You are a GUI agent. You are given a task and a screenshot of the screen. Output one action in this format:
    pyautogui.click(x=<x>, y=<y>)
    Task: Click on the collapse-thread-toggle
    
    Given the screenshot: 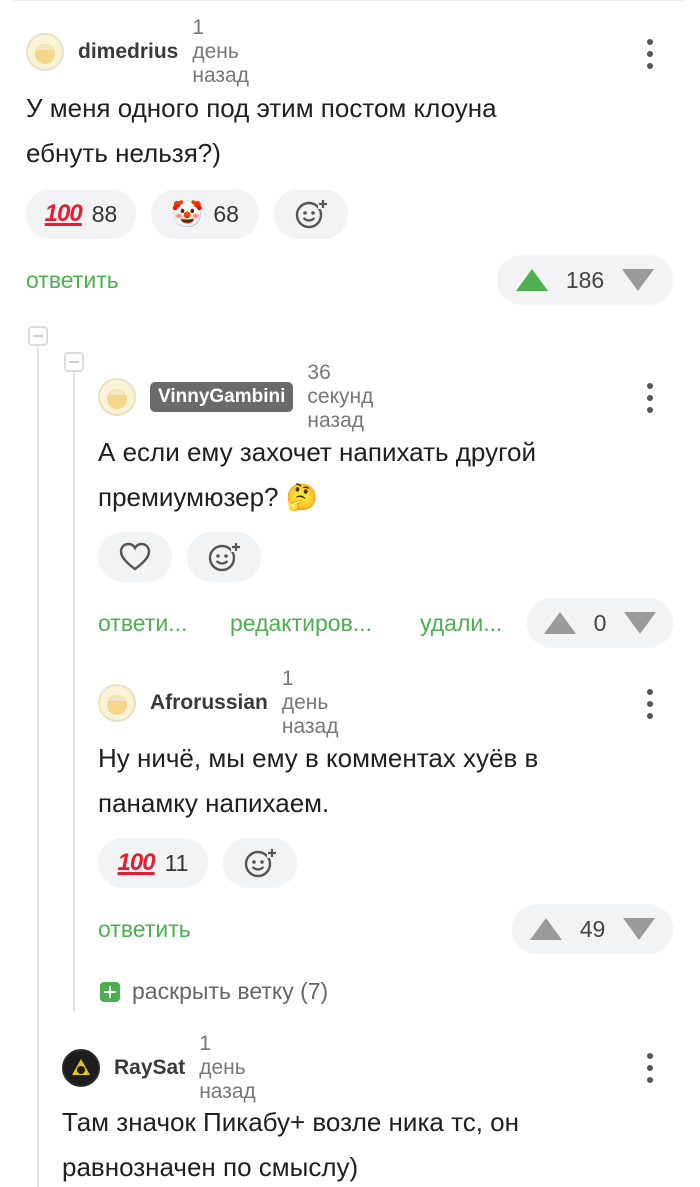 What is the action you would take?
    pyautogui.click(x=38, y=336)
    